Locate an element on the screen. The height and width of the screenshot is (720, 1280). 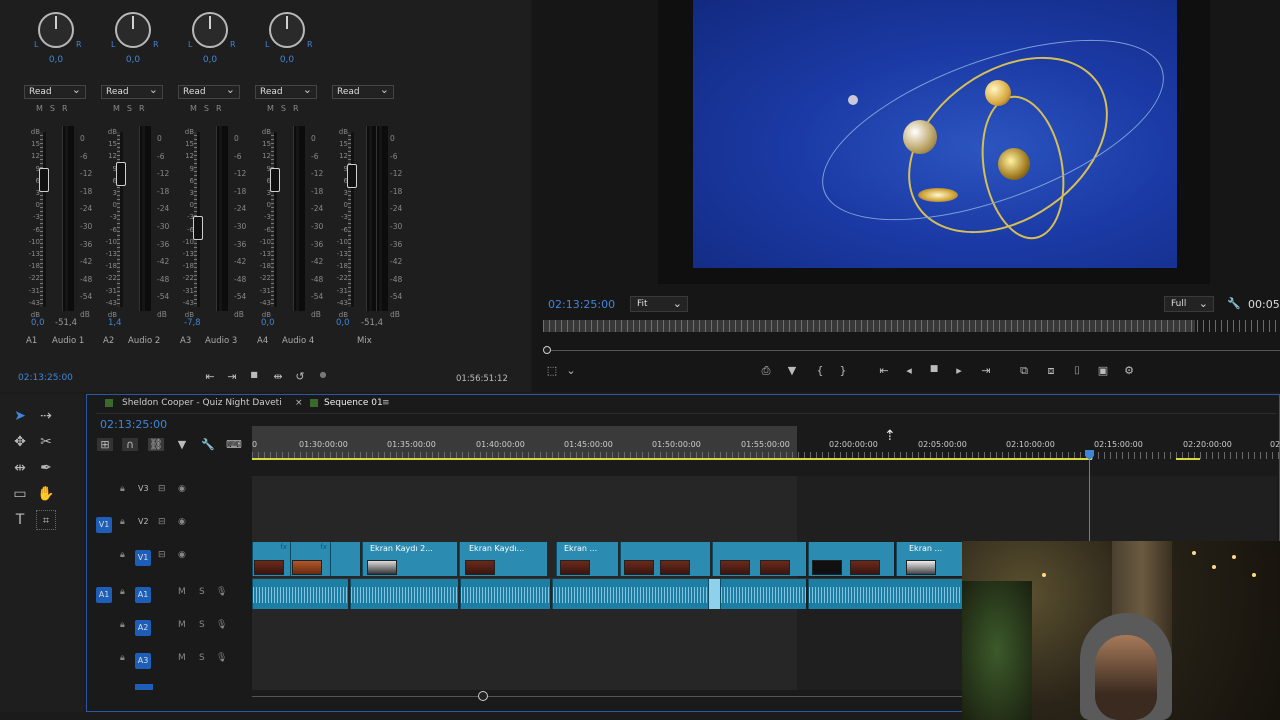
ripple-edit-tool-icon: ✥ is located at coordinates (20, 442).